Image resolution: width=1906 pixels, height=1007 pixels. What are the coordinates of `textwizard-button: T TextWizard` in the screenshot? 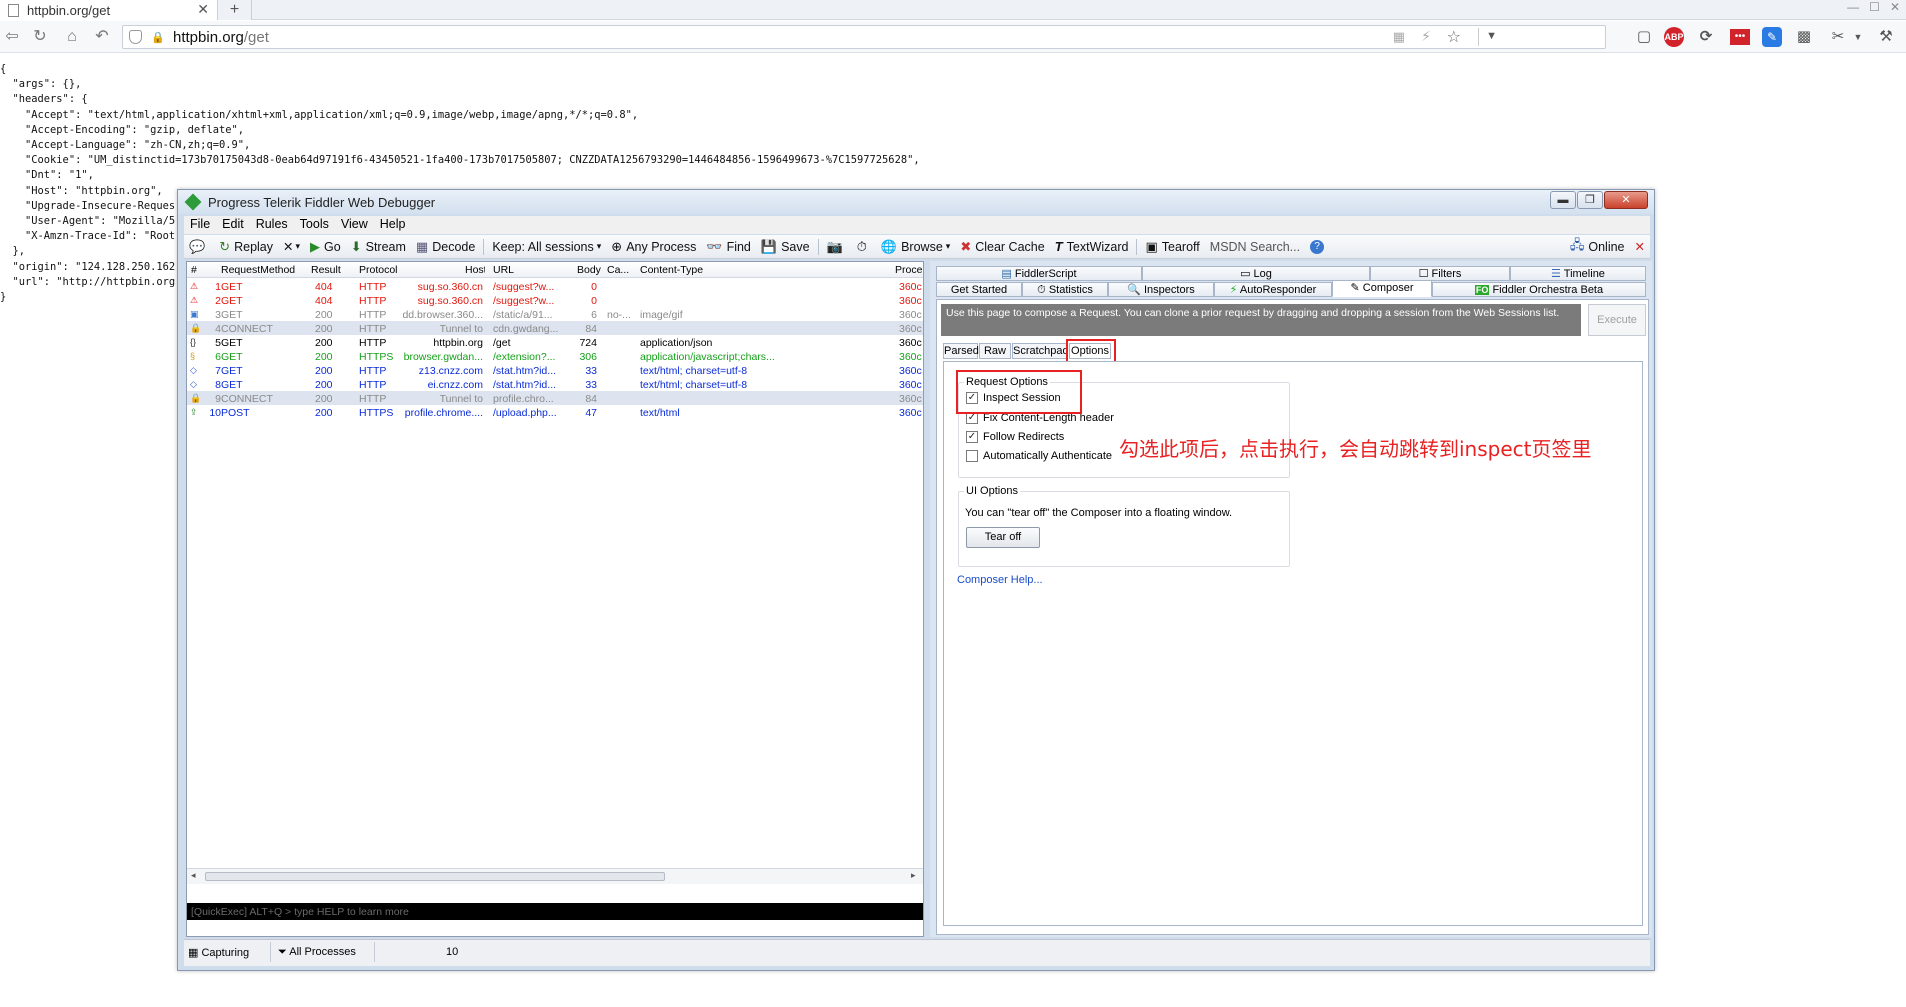 It's located at (1092, 246).